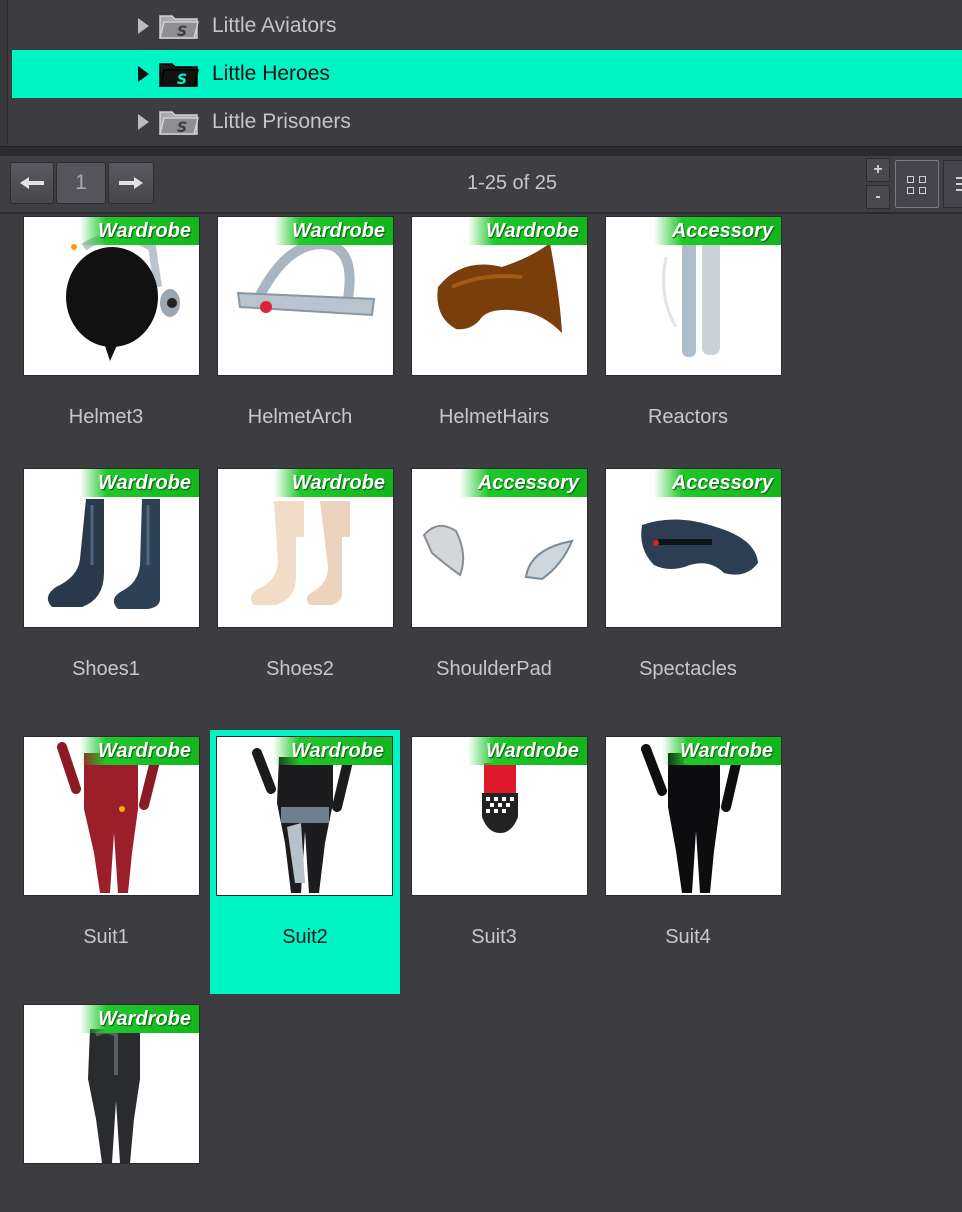  What do you see at coordinates (494, 669) in the screenshot?
I see `tile-label: ShoulderPad` at bounding box center [494, 669].